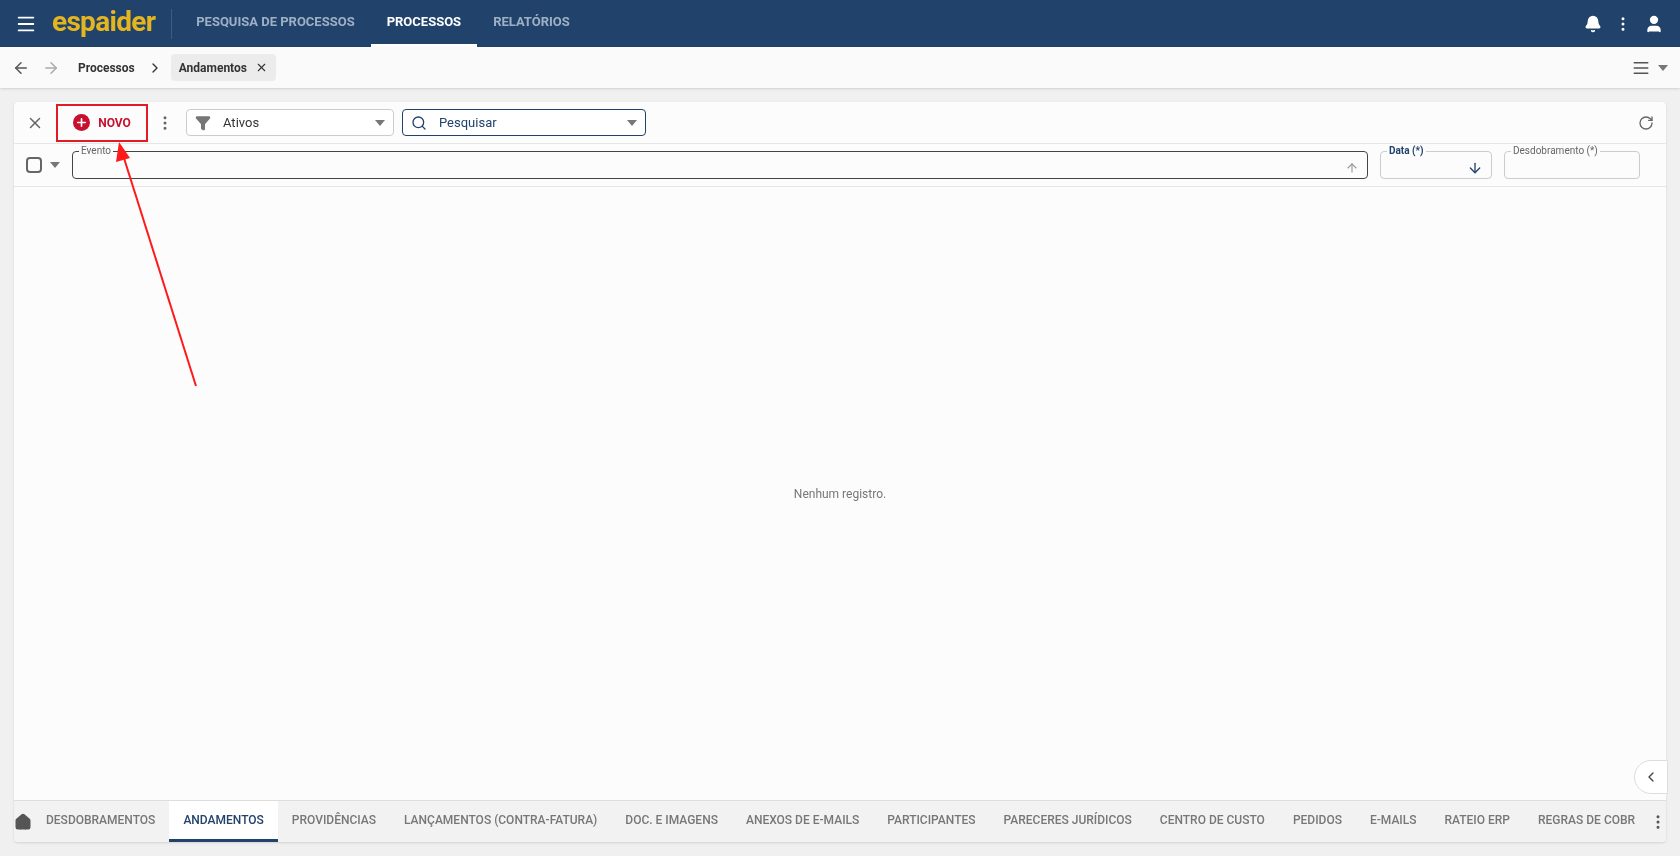  I want to click on search-input: Pesquisar, so click(527, 122).